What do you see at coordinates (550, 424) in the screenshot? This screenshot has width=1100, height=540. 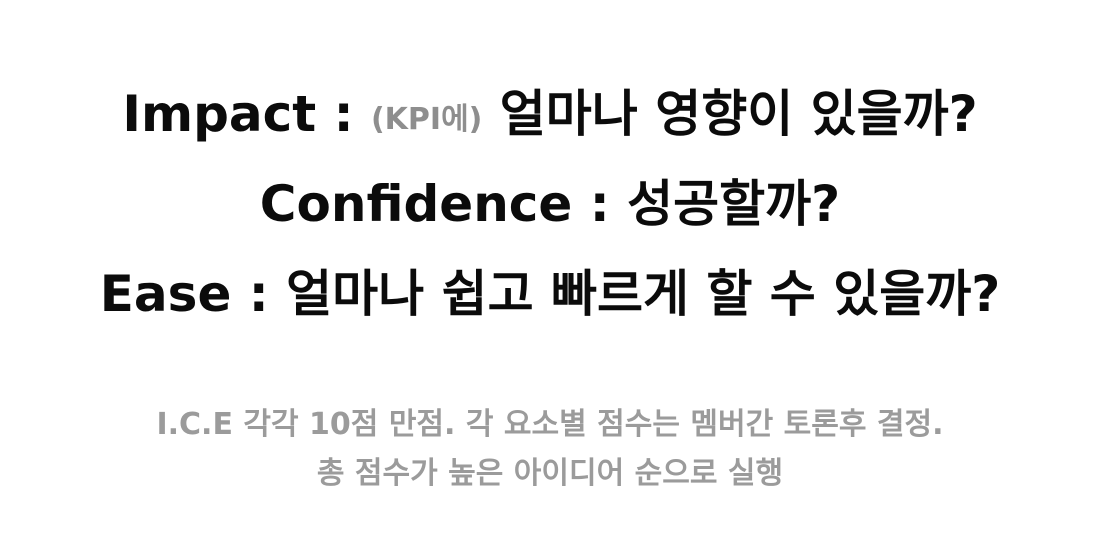 I see `scoring-note: I.C.E 각각 10점 만점. 각 요소별 점수는 멤버간 토론후 결정.` at bounding box center [550, 424].